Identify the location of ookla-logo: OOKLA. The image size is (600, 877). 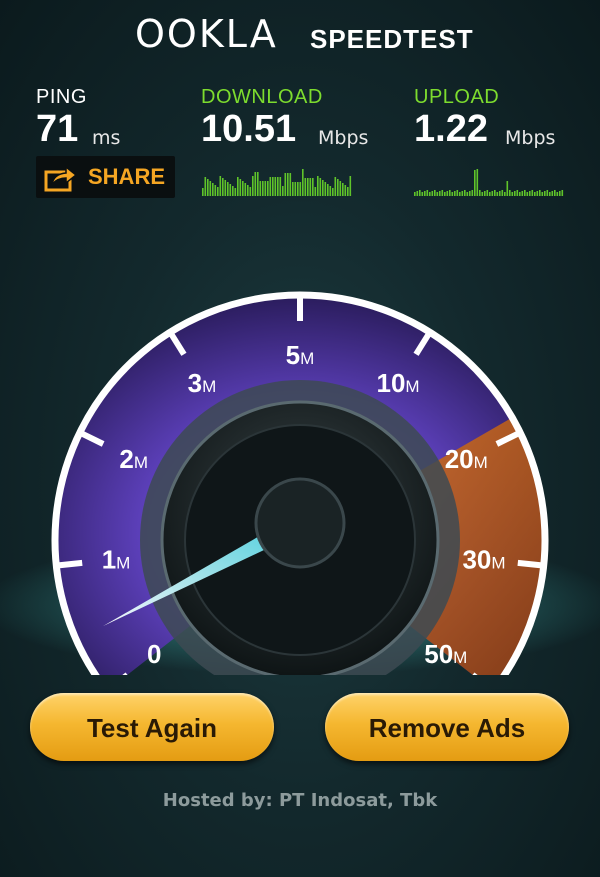
(206, 34).